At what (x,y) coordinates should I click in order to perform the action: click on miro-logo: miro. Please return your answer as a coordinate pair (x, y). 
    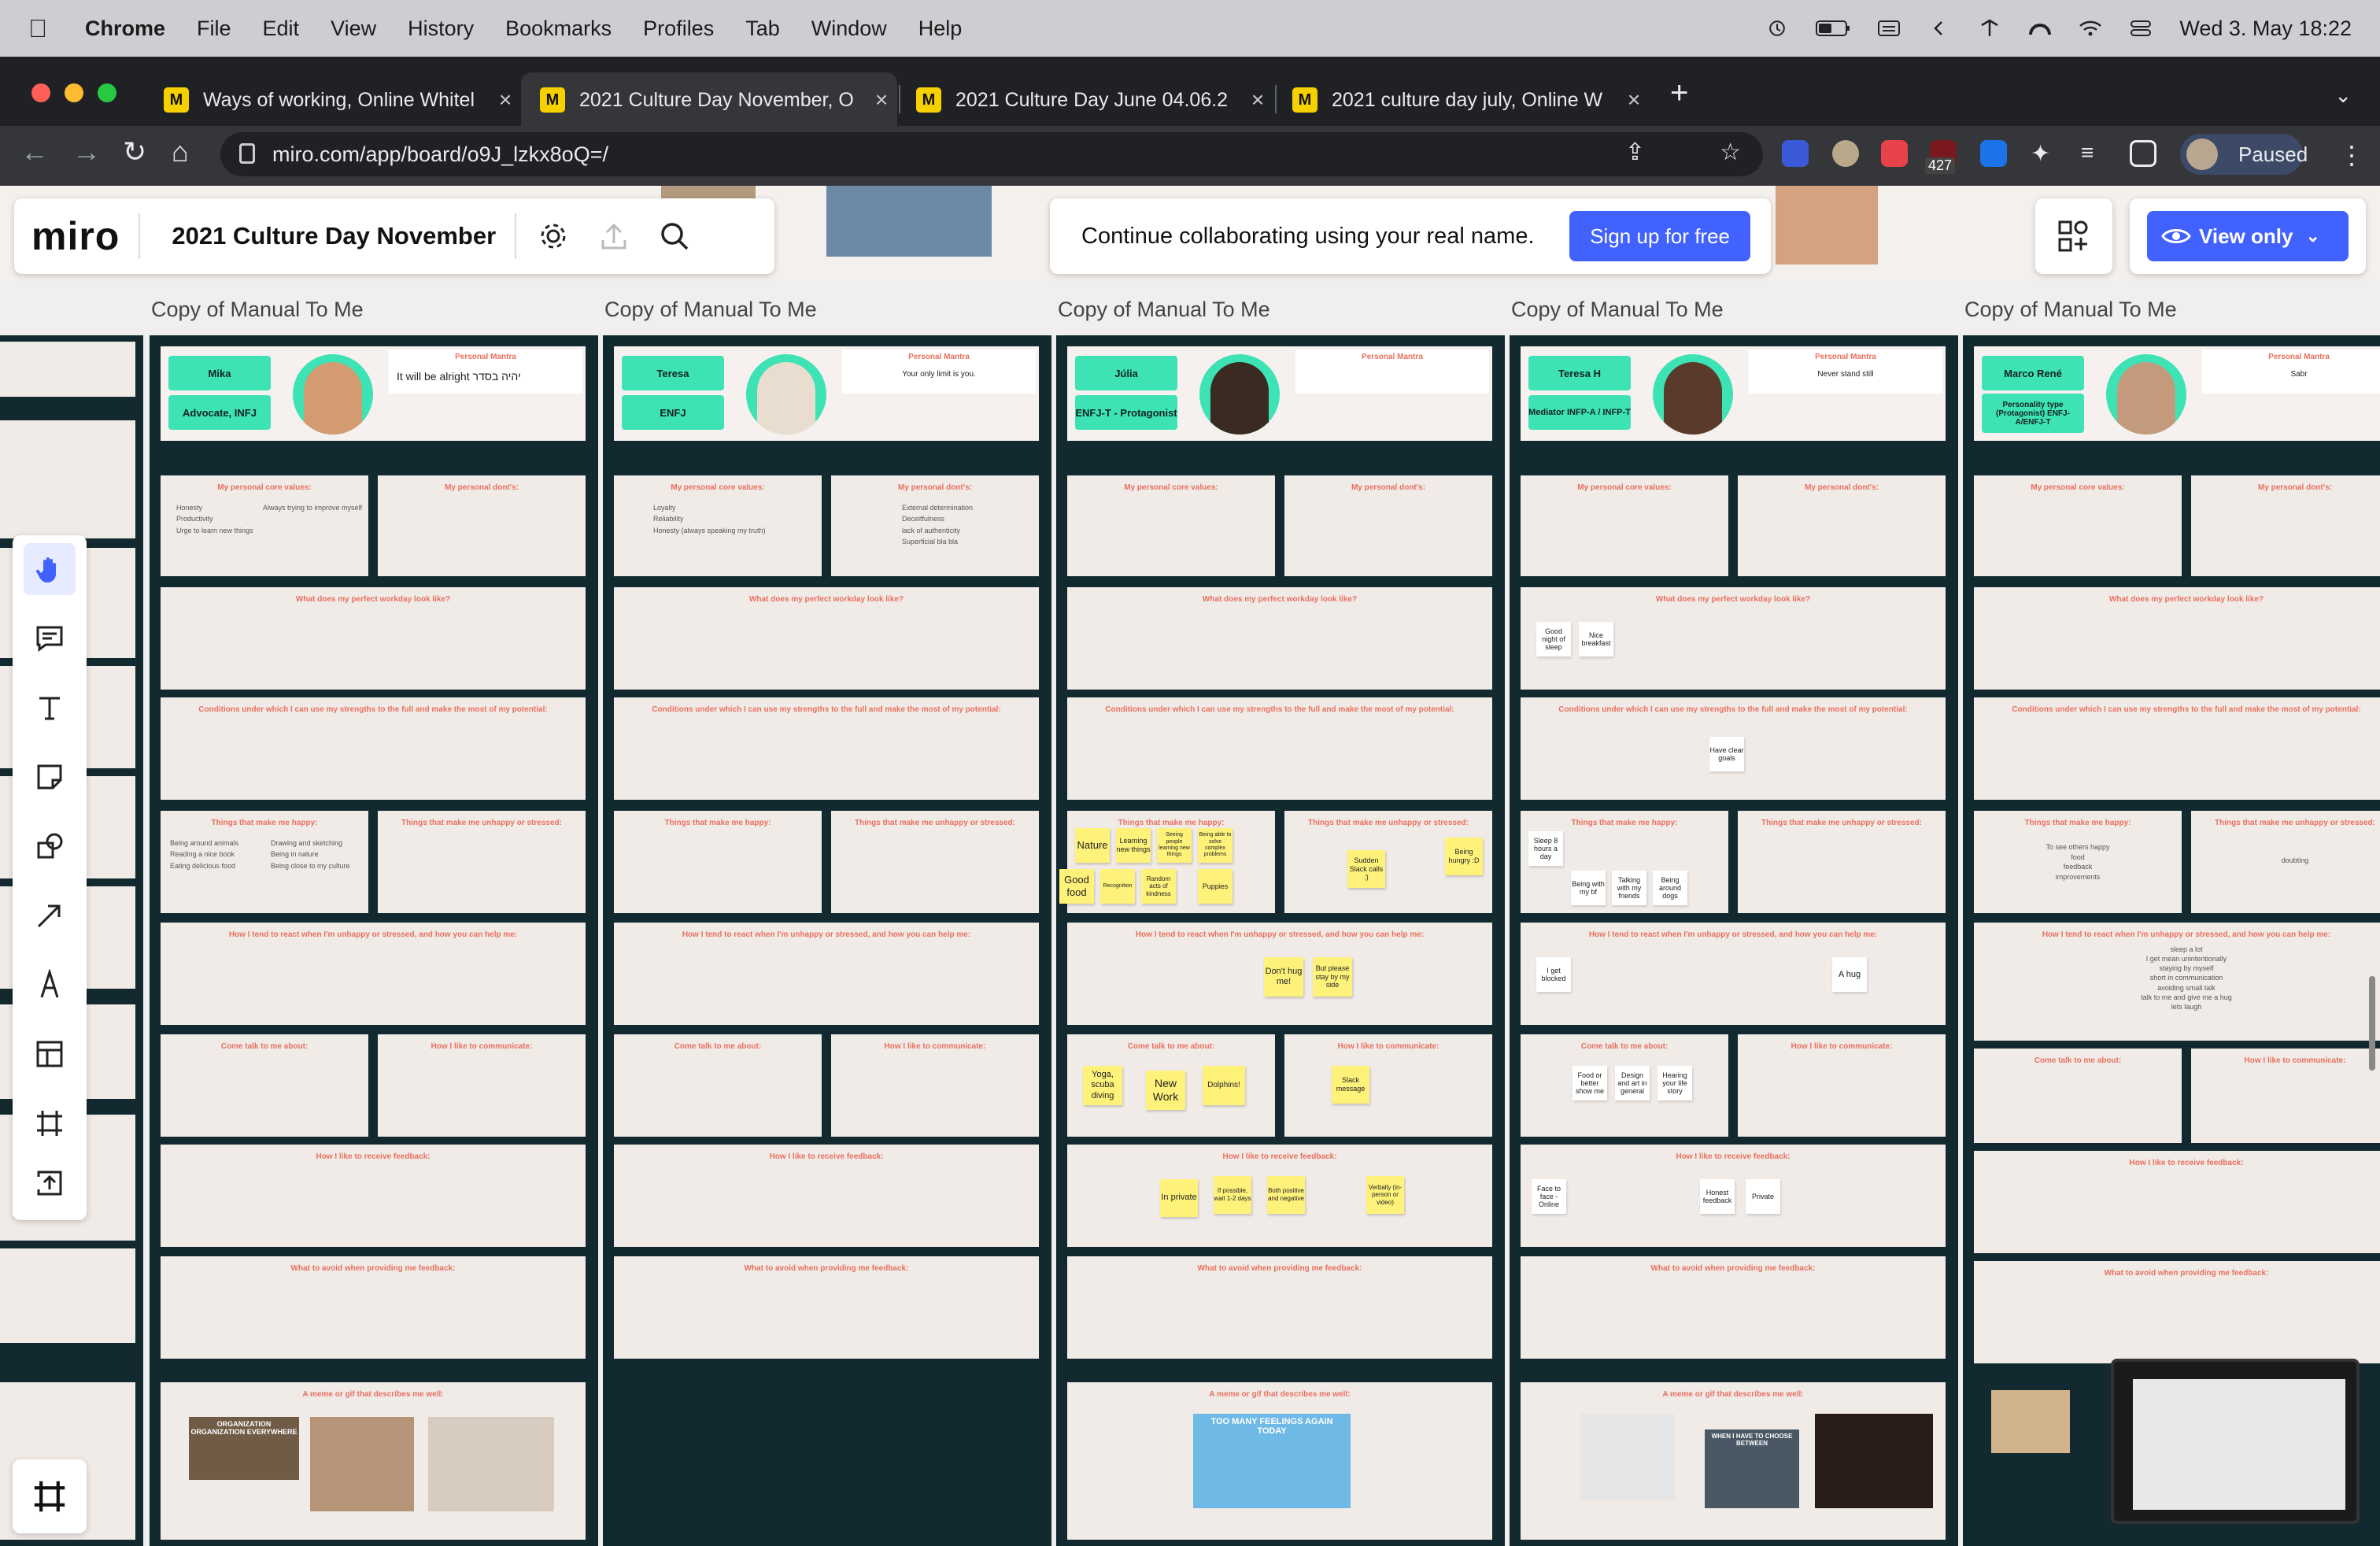
    Looking at the image, I should click on (75, 236).